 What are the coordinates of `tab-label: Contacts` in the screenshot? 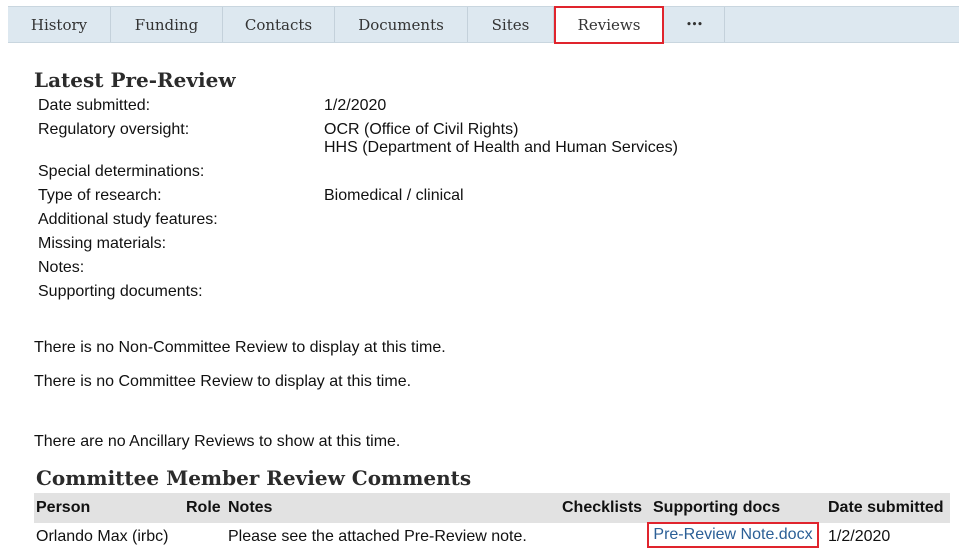 It's located at (278, 24).